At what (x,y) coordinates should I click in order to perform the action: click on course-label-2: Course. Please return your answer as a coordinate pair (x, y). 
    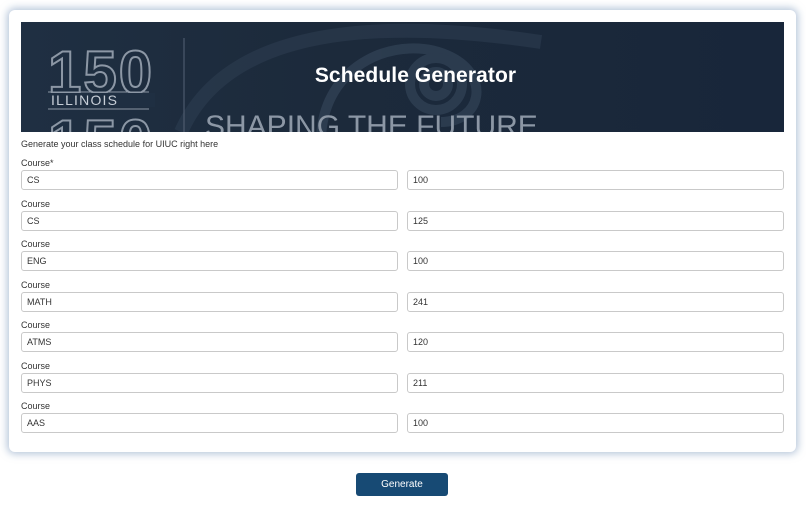
    Looking at the image, I should click on (36, 204).